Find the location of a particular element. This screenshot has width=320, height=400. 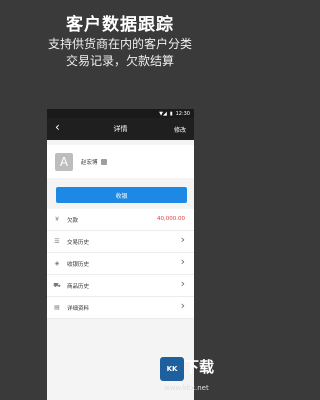

list-item-transaction-history: ☰ 交易历史 › is located at coordinates (120, 242).